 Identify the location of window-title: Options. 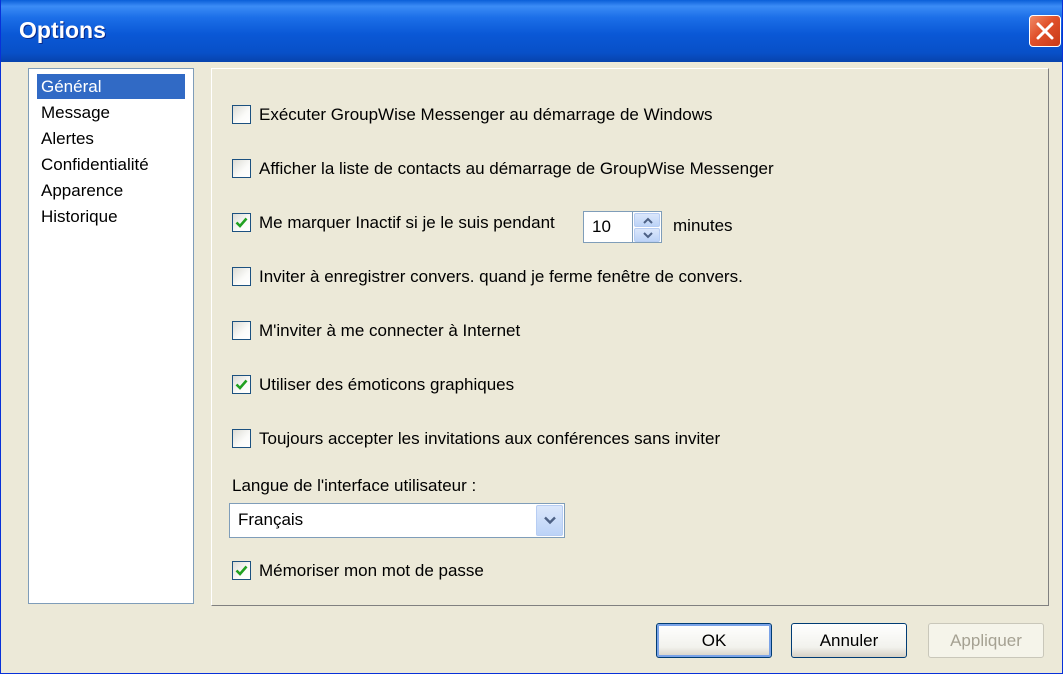
(62, 30).